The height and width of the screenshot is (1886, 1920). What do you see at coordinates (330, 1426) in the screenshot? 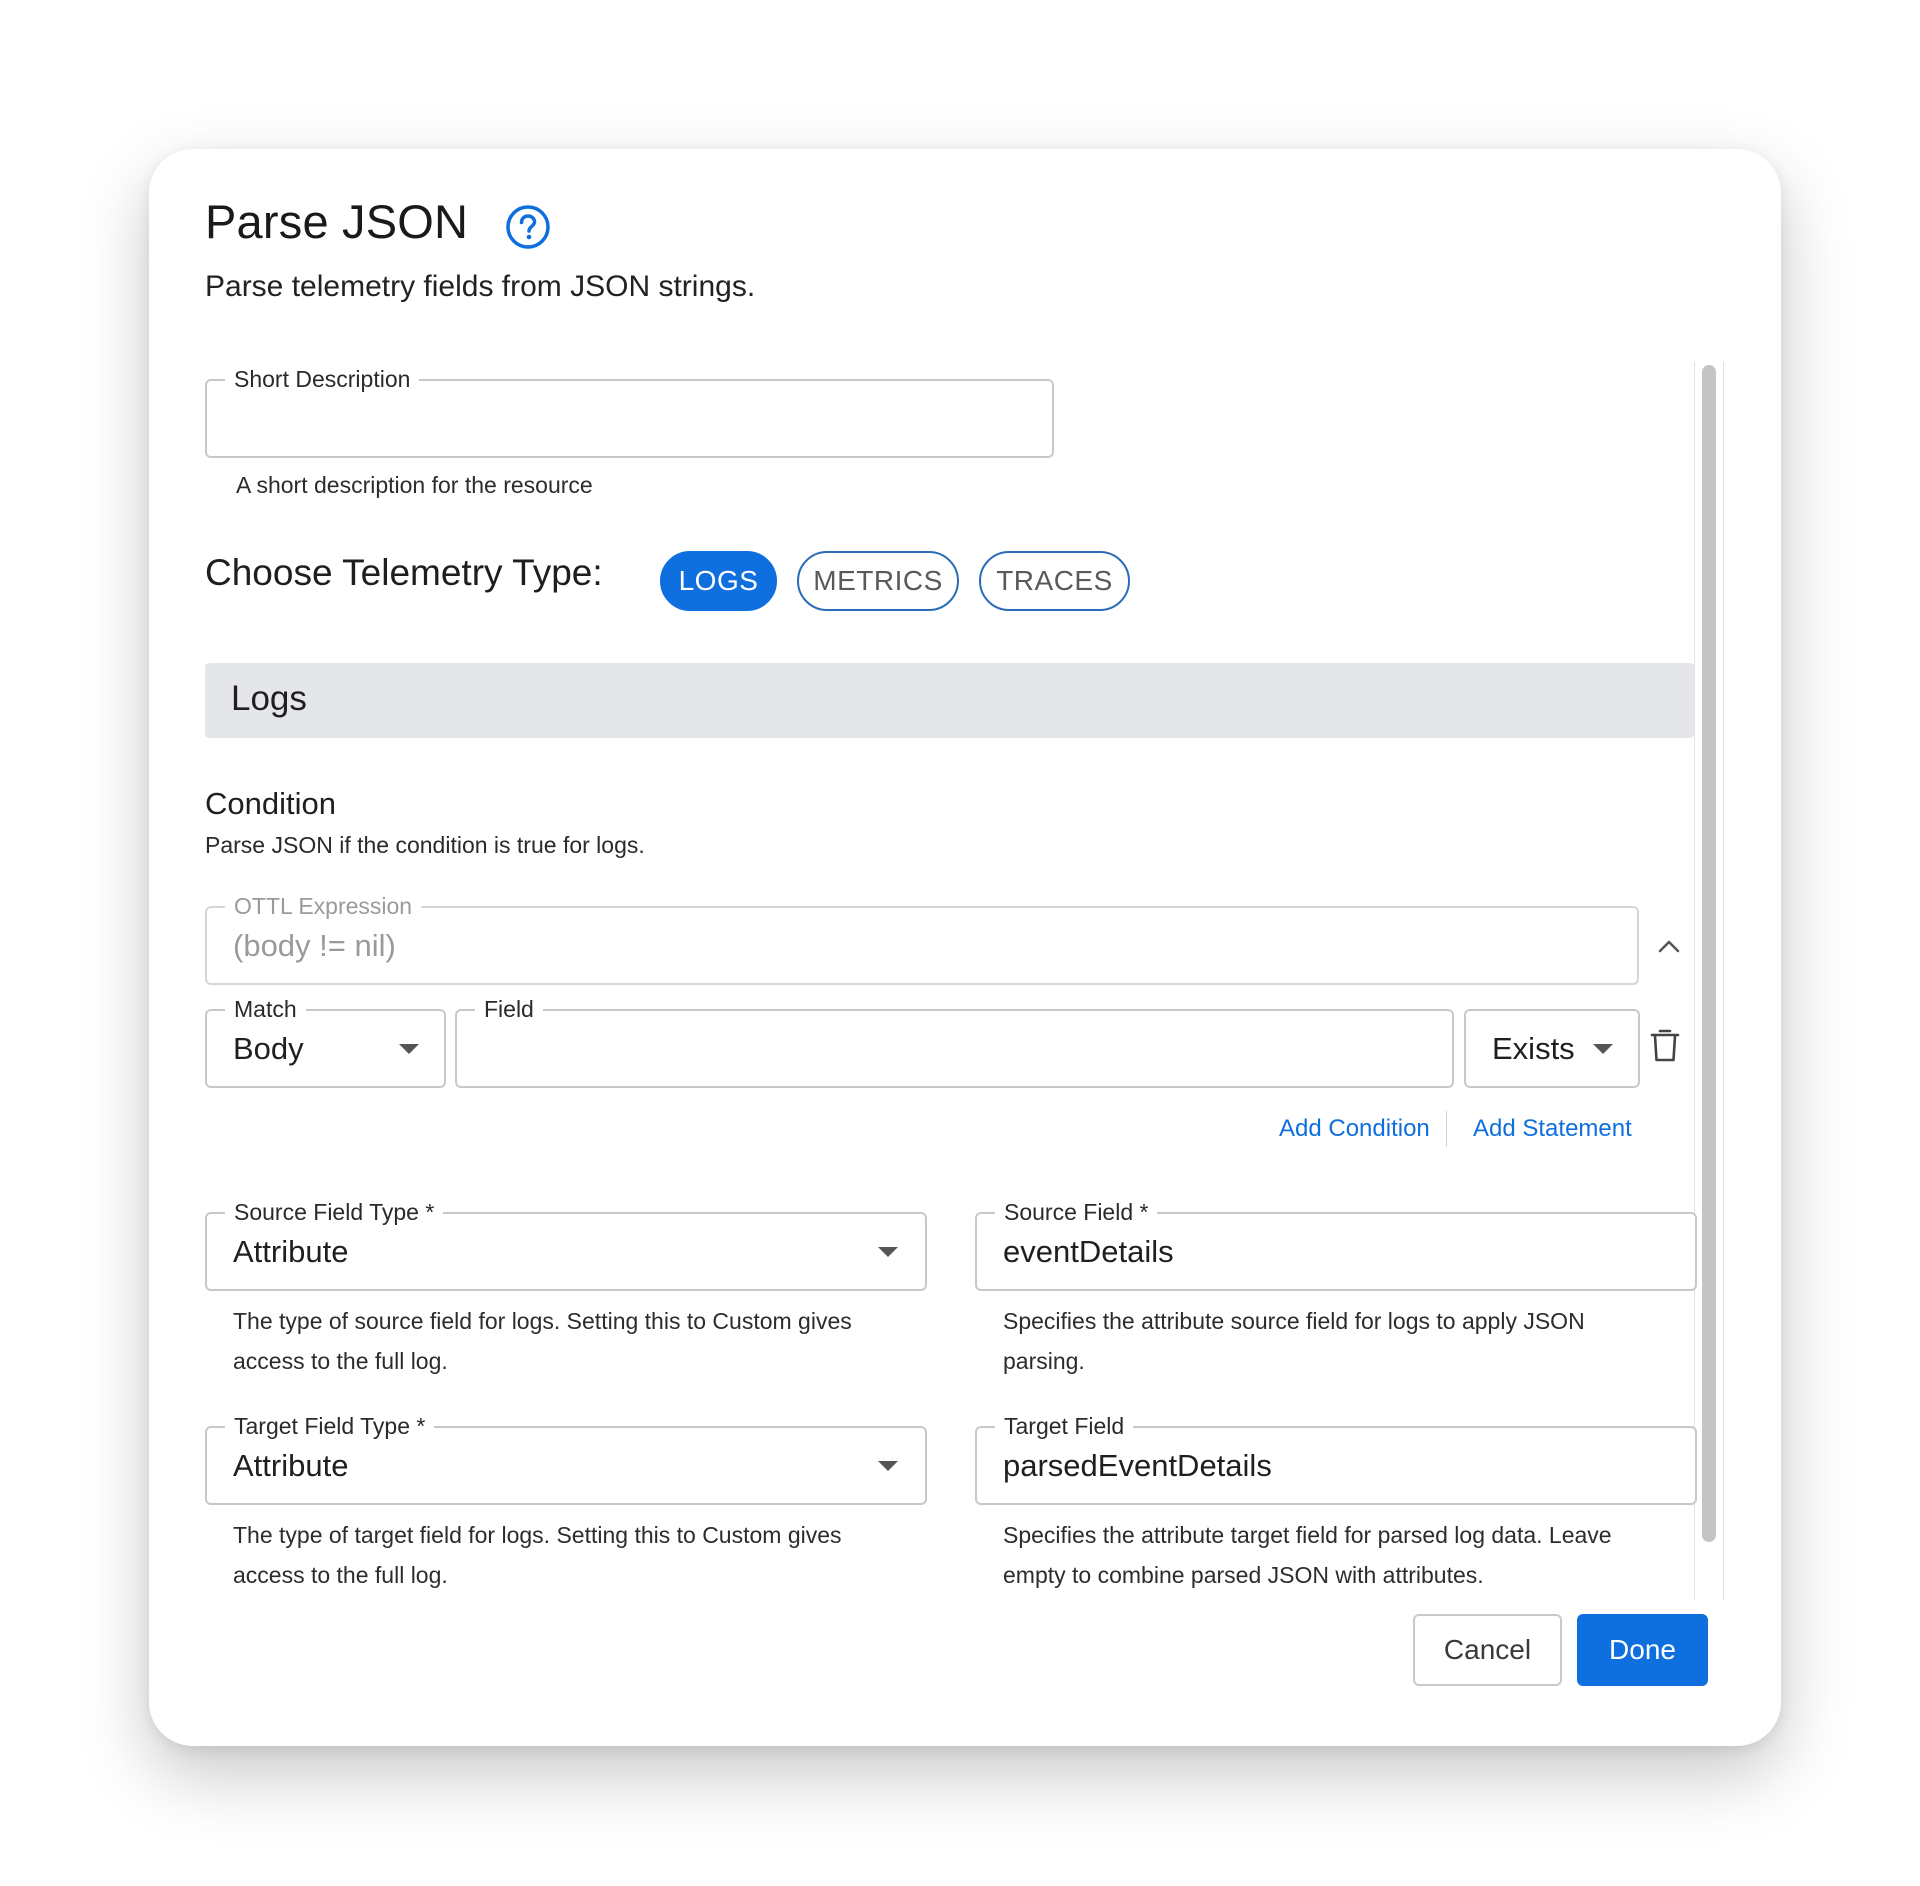
I see `target-field-type-label: Target Field Type *` at bounding box center [330, 1426].